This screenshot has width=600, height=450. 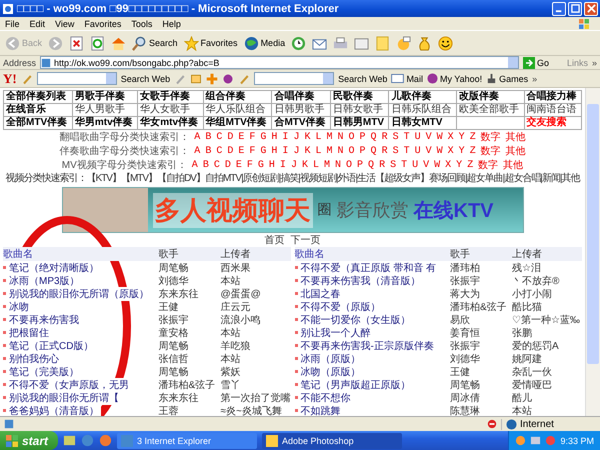 What do you see at coordinates (67, 385) in the screenshot?
I see `song-link: 不得不爱（女声原版，无男` at bounding box center [67, 385].